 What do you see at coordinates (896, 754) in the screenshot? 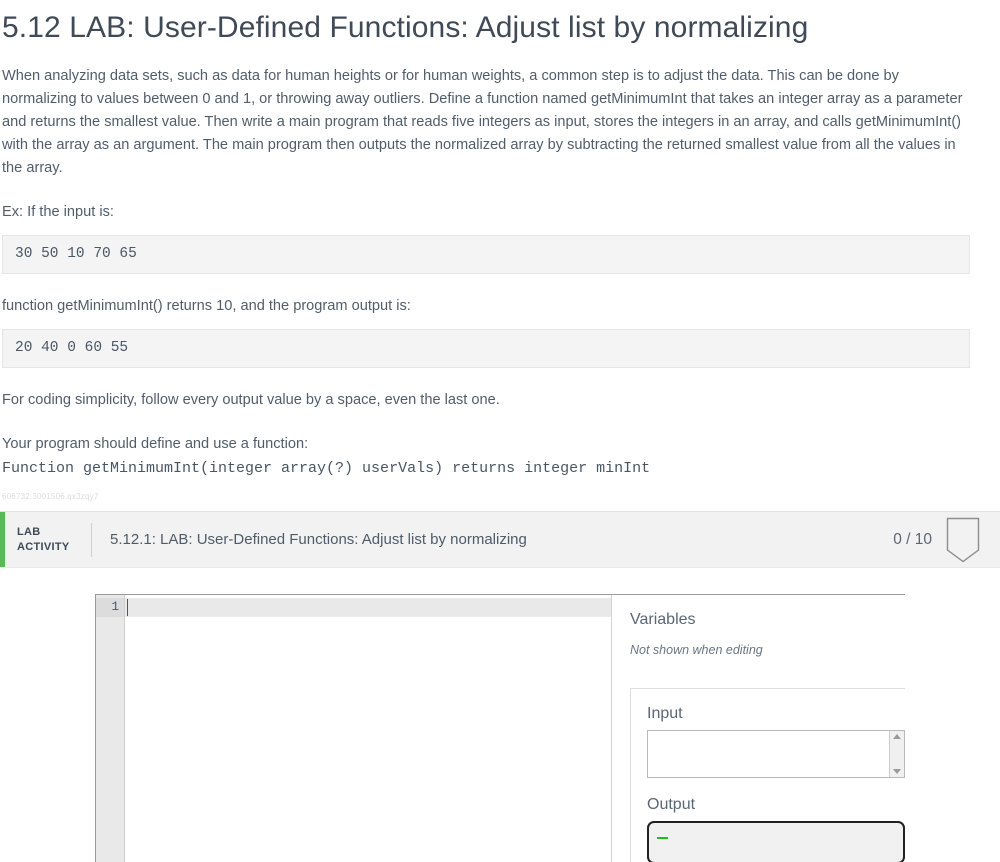
I see `input-scrollbar` at bounding box center [896, 754].